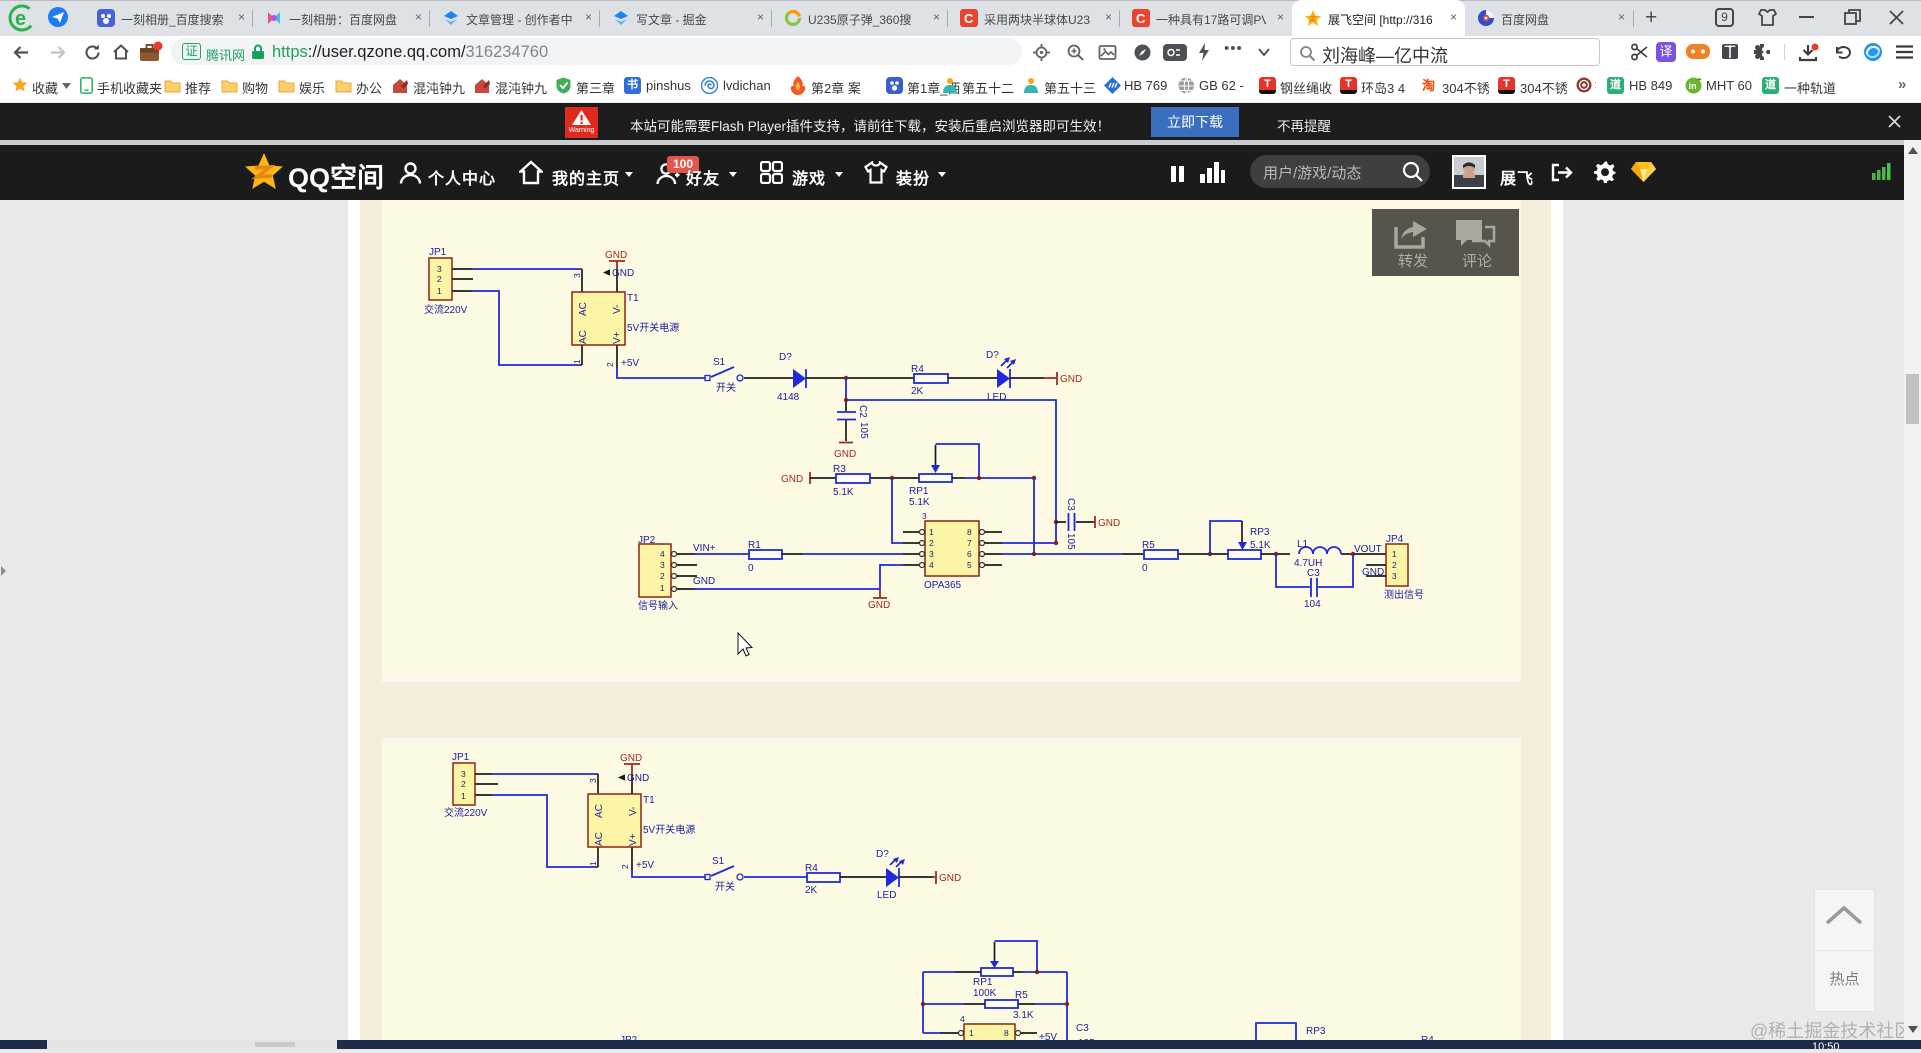  What do you see at coordinates (862, 411) in the screenshot?
I see `svg-text: C2` at bounding box center [862, 411].